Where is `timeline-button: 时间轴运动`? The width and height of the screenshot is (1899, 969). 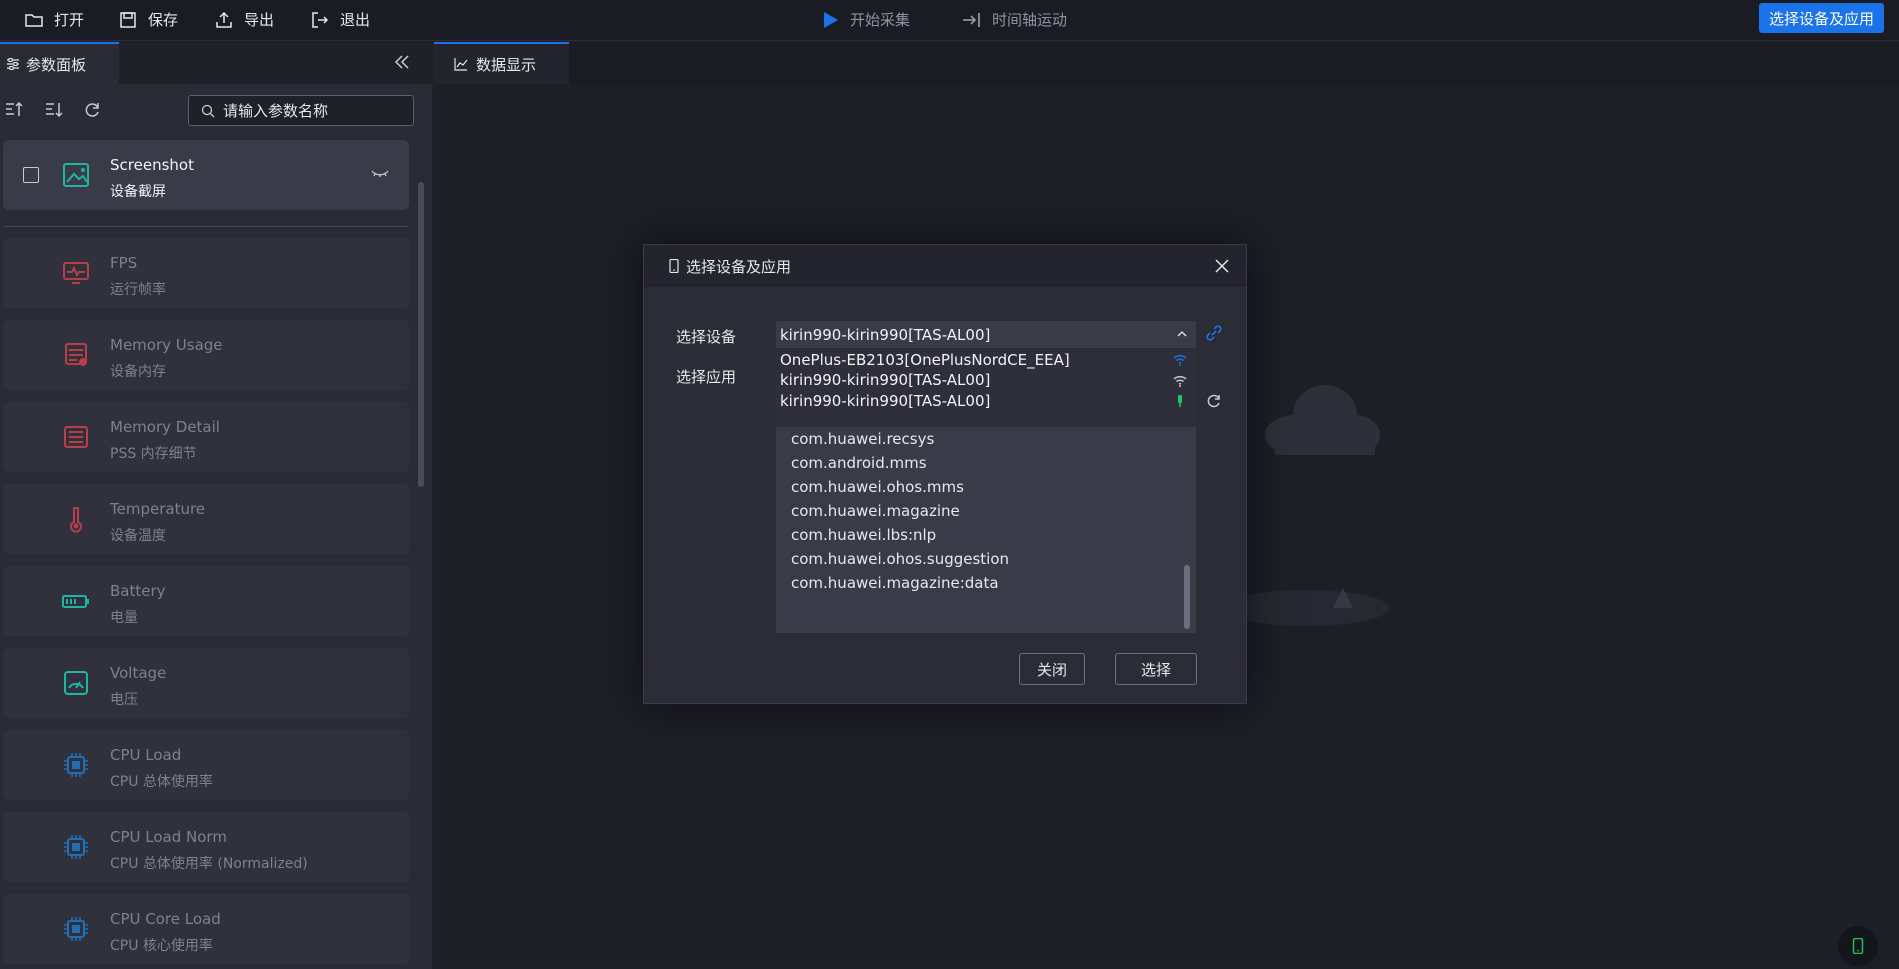 timeline-button: 时间轴运动 is located at coordinates (1014, 19).